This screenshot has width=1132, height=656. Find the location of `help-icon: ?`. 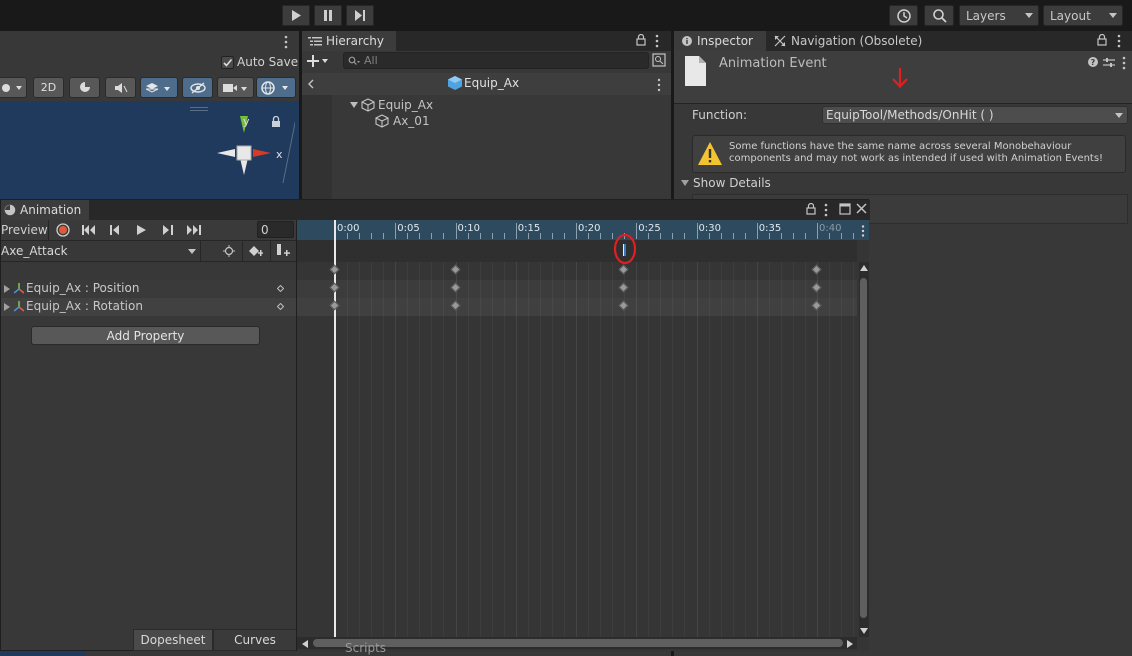

help-icon: ? is located at coordinates (1093, 62).